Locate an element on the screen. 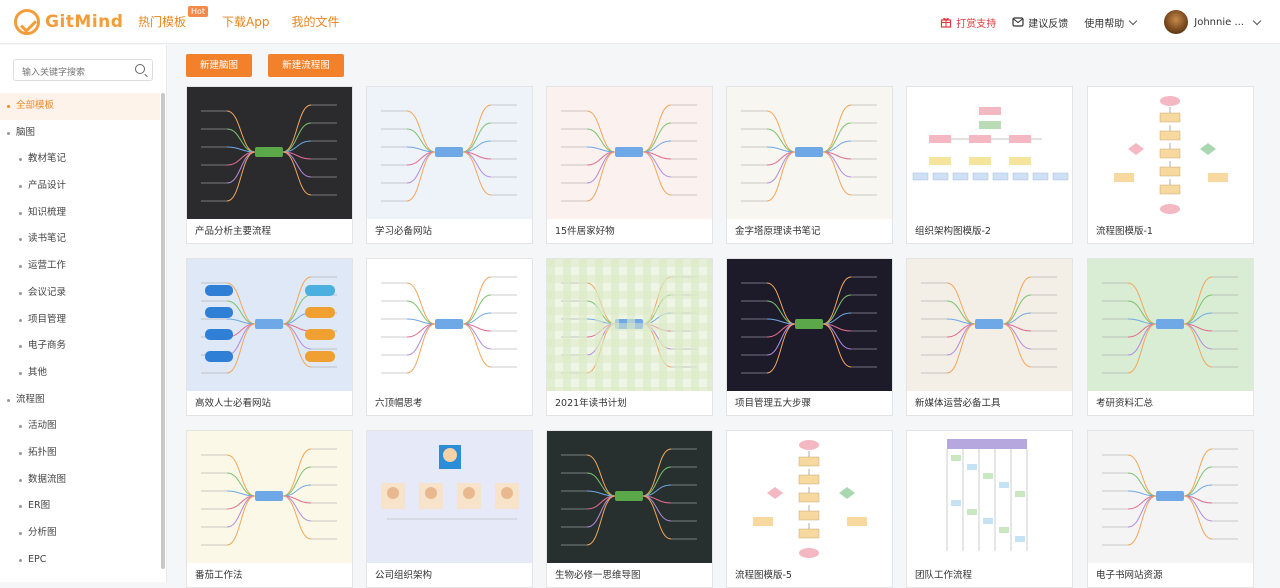  template-title: 电子书网站资源 is located at coordinates (1170, 575).